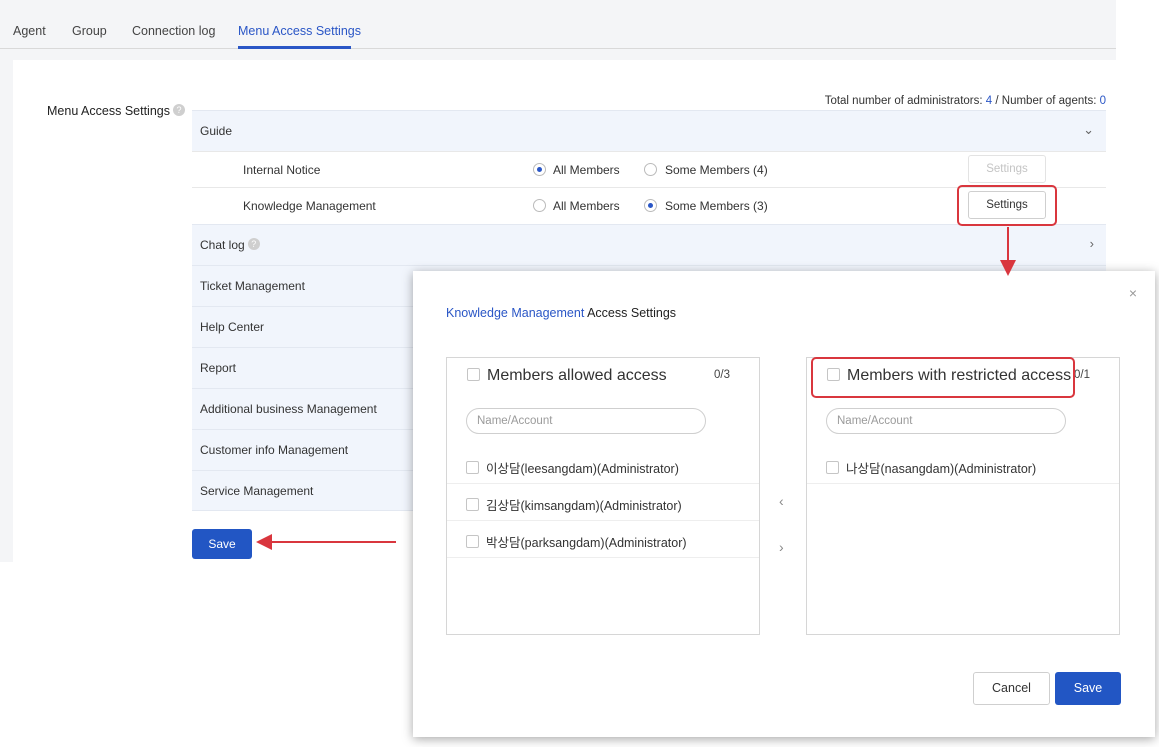 Image resolution: width=1159 pixels, height=747 pixels. I want to click on member-name: 김상담(kimsangdam)(Administrator), so click(584, 506).